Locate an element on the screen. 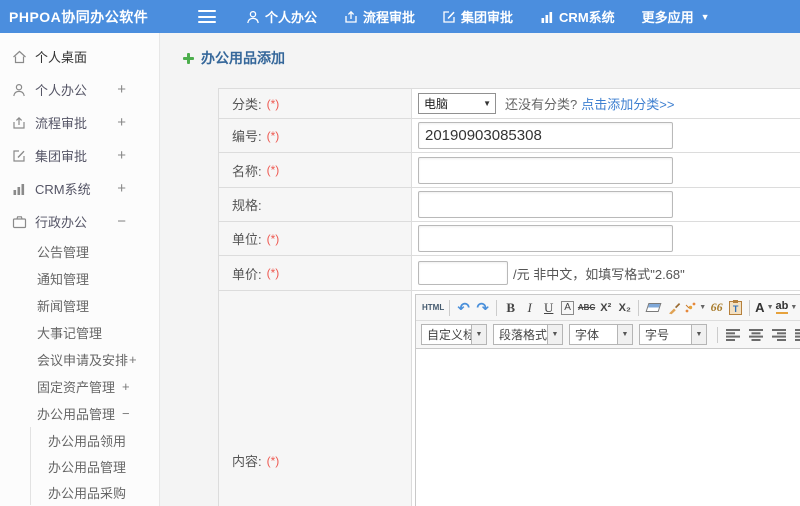  menu-toggle-icon is located at coordinates (207, 16).